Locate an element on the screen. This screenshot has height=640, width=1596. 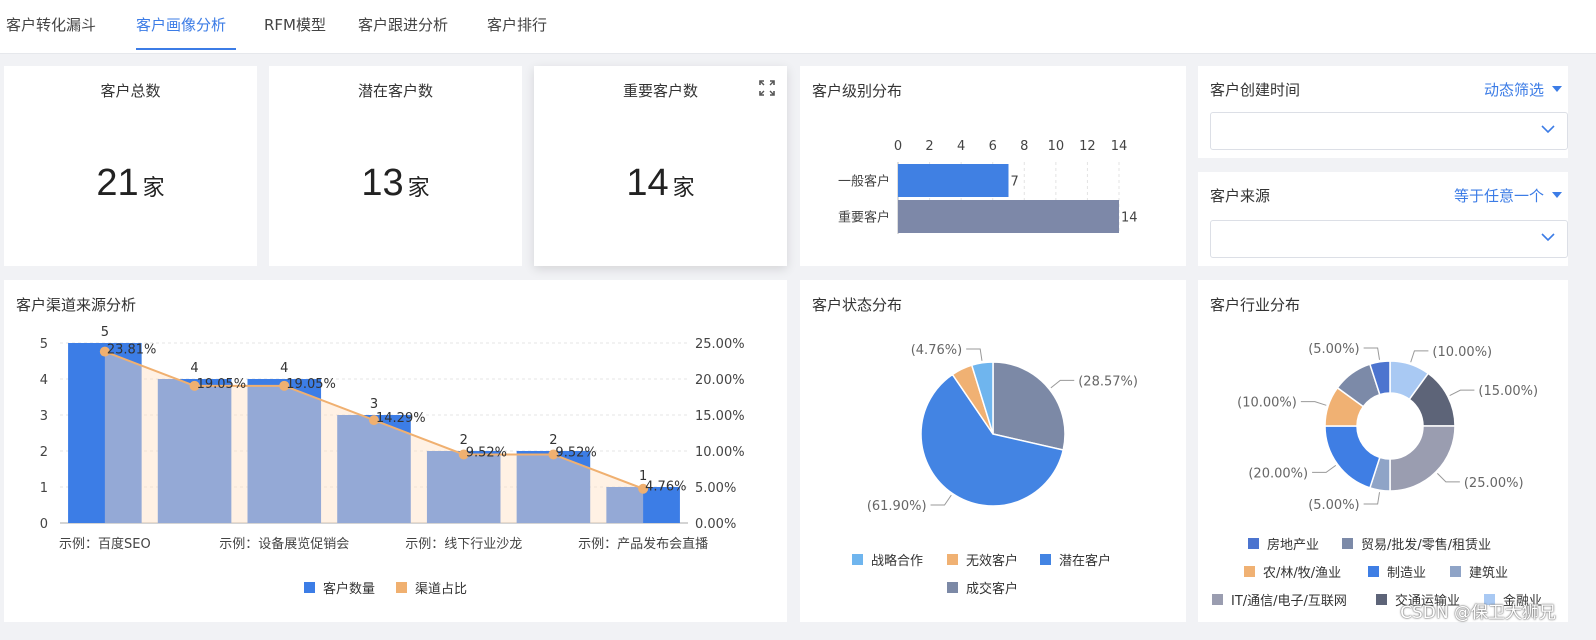
slice-label: (25.00%) is located at coordinates (1494, 483).